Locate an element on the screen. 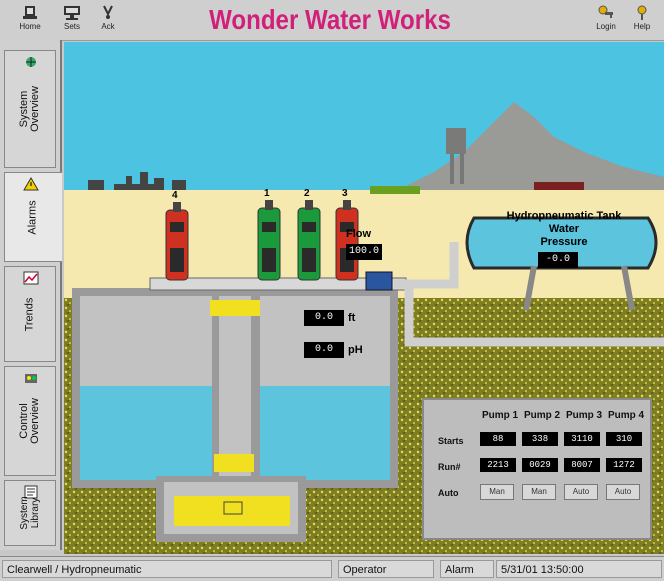 The image size is (664, 581). pump-header: Pump 4 is located at coordinates (626, 415).